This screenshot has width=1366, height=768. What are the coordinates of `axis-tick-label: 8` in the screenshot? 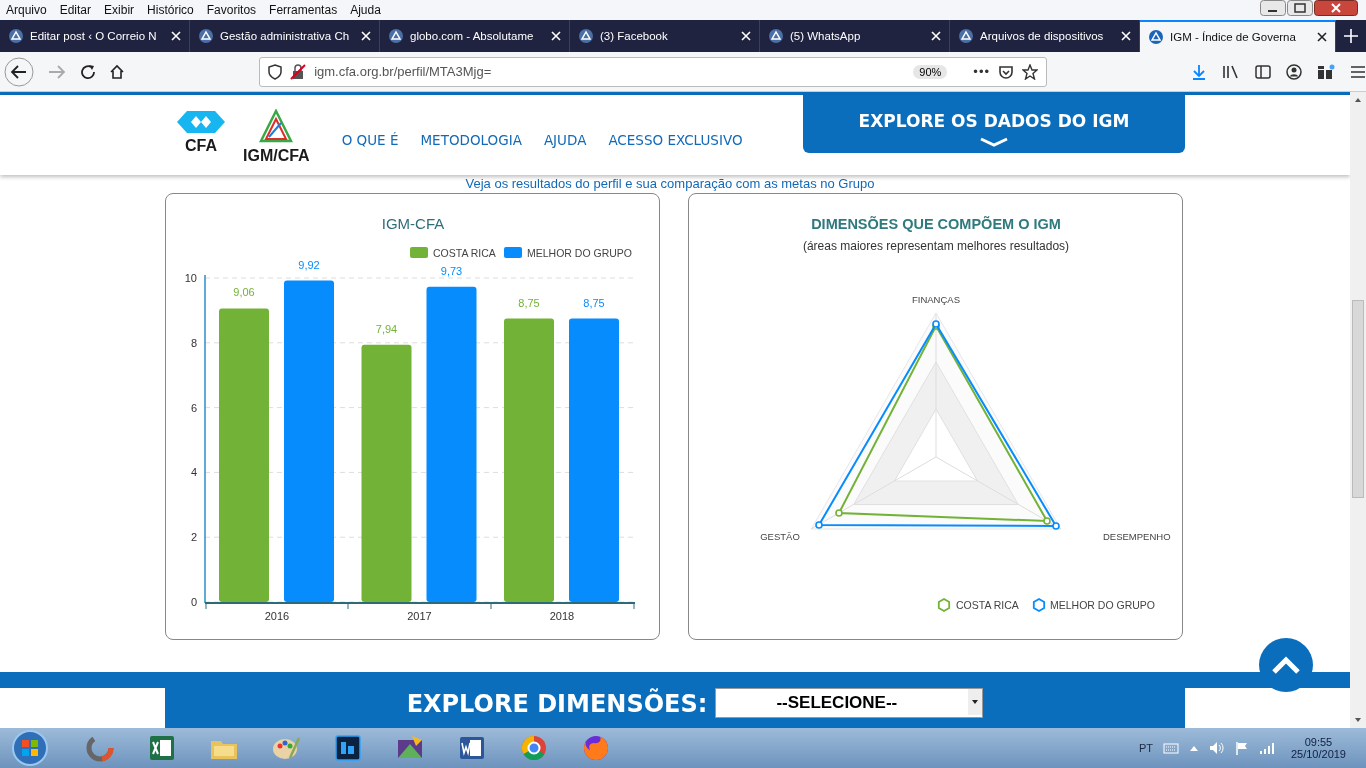 It's located at (193, 342).